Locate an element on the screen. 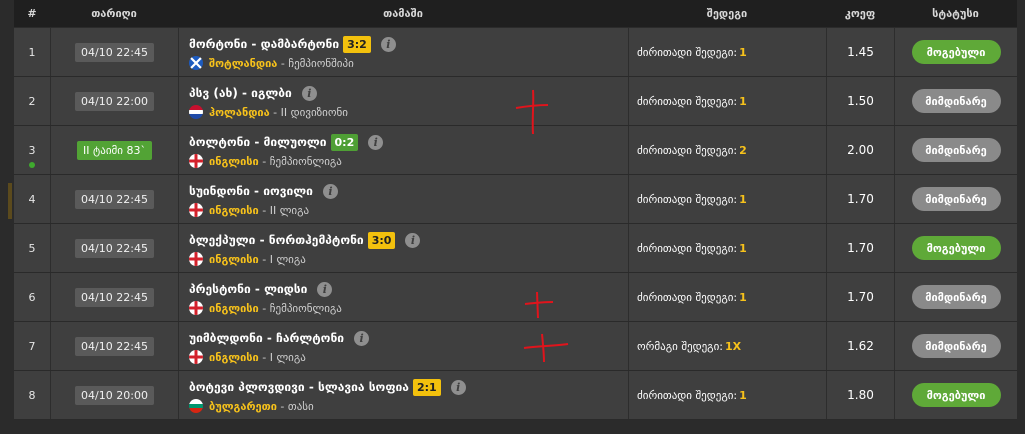  row-number: 1 is located at coordinates (32, 52).